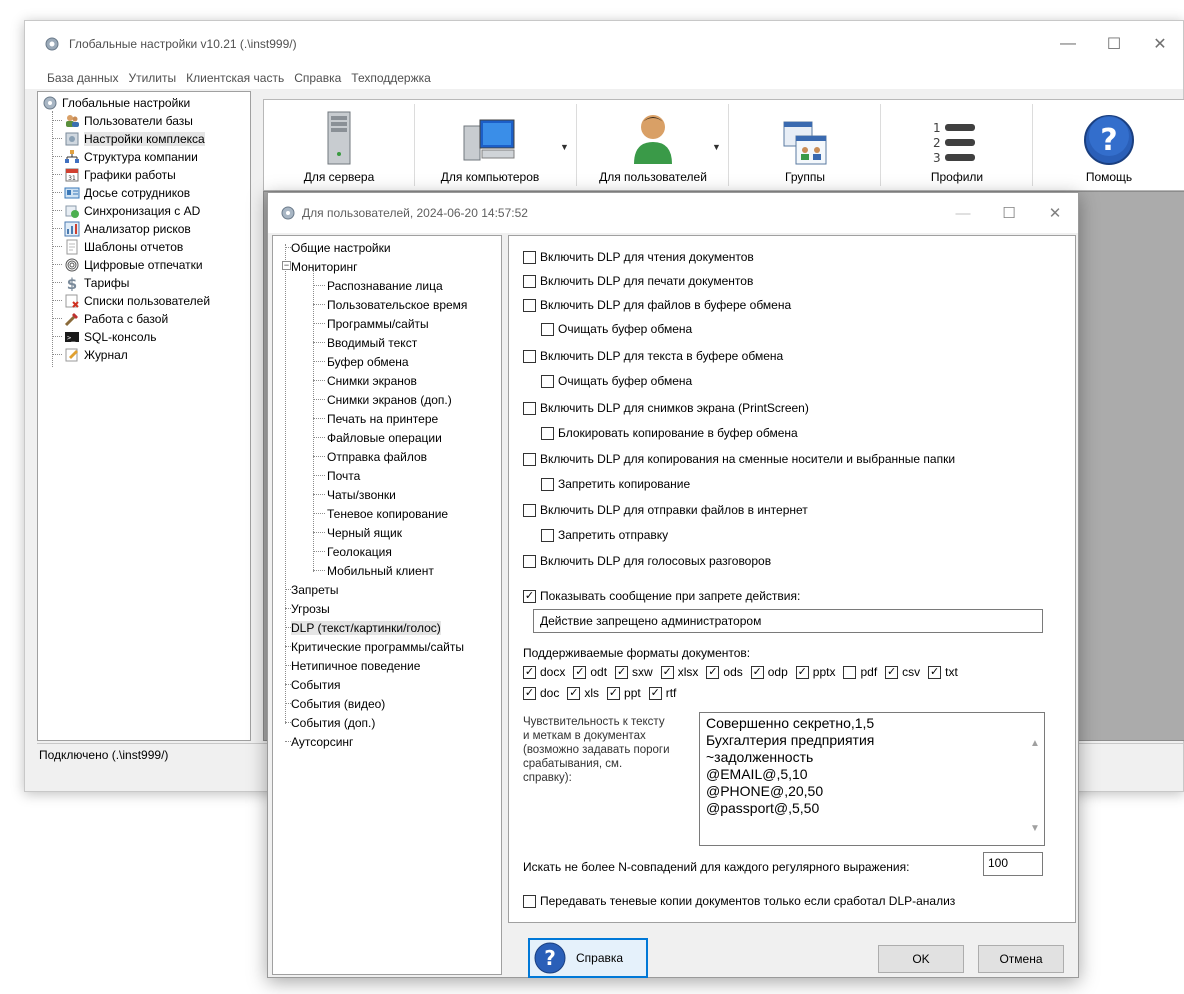 This screenshot has height=994, width=1184. What do you see at coordinates (1114, 44) in the screenshot?
I see `maximize-button: ☐` at bounding box center [1114, 44].